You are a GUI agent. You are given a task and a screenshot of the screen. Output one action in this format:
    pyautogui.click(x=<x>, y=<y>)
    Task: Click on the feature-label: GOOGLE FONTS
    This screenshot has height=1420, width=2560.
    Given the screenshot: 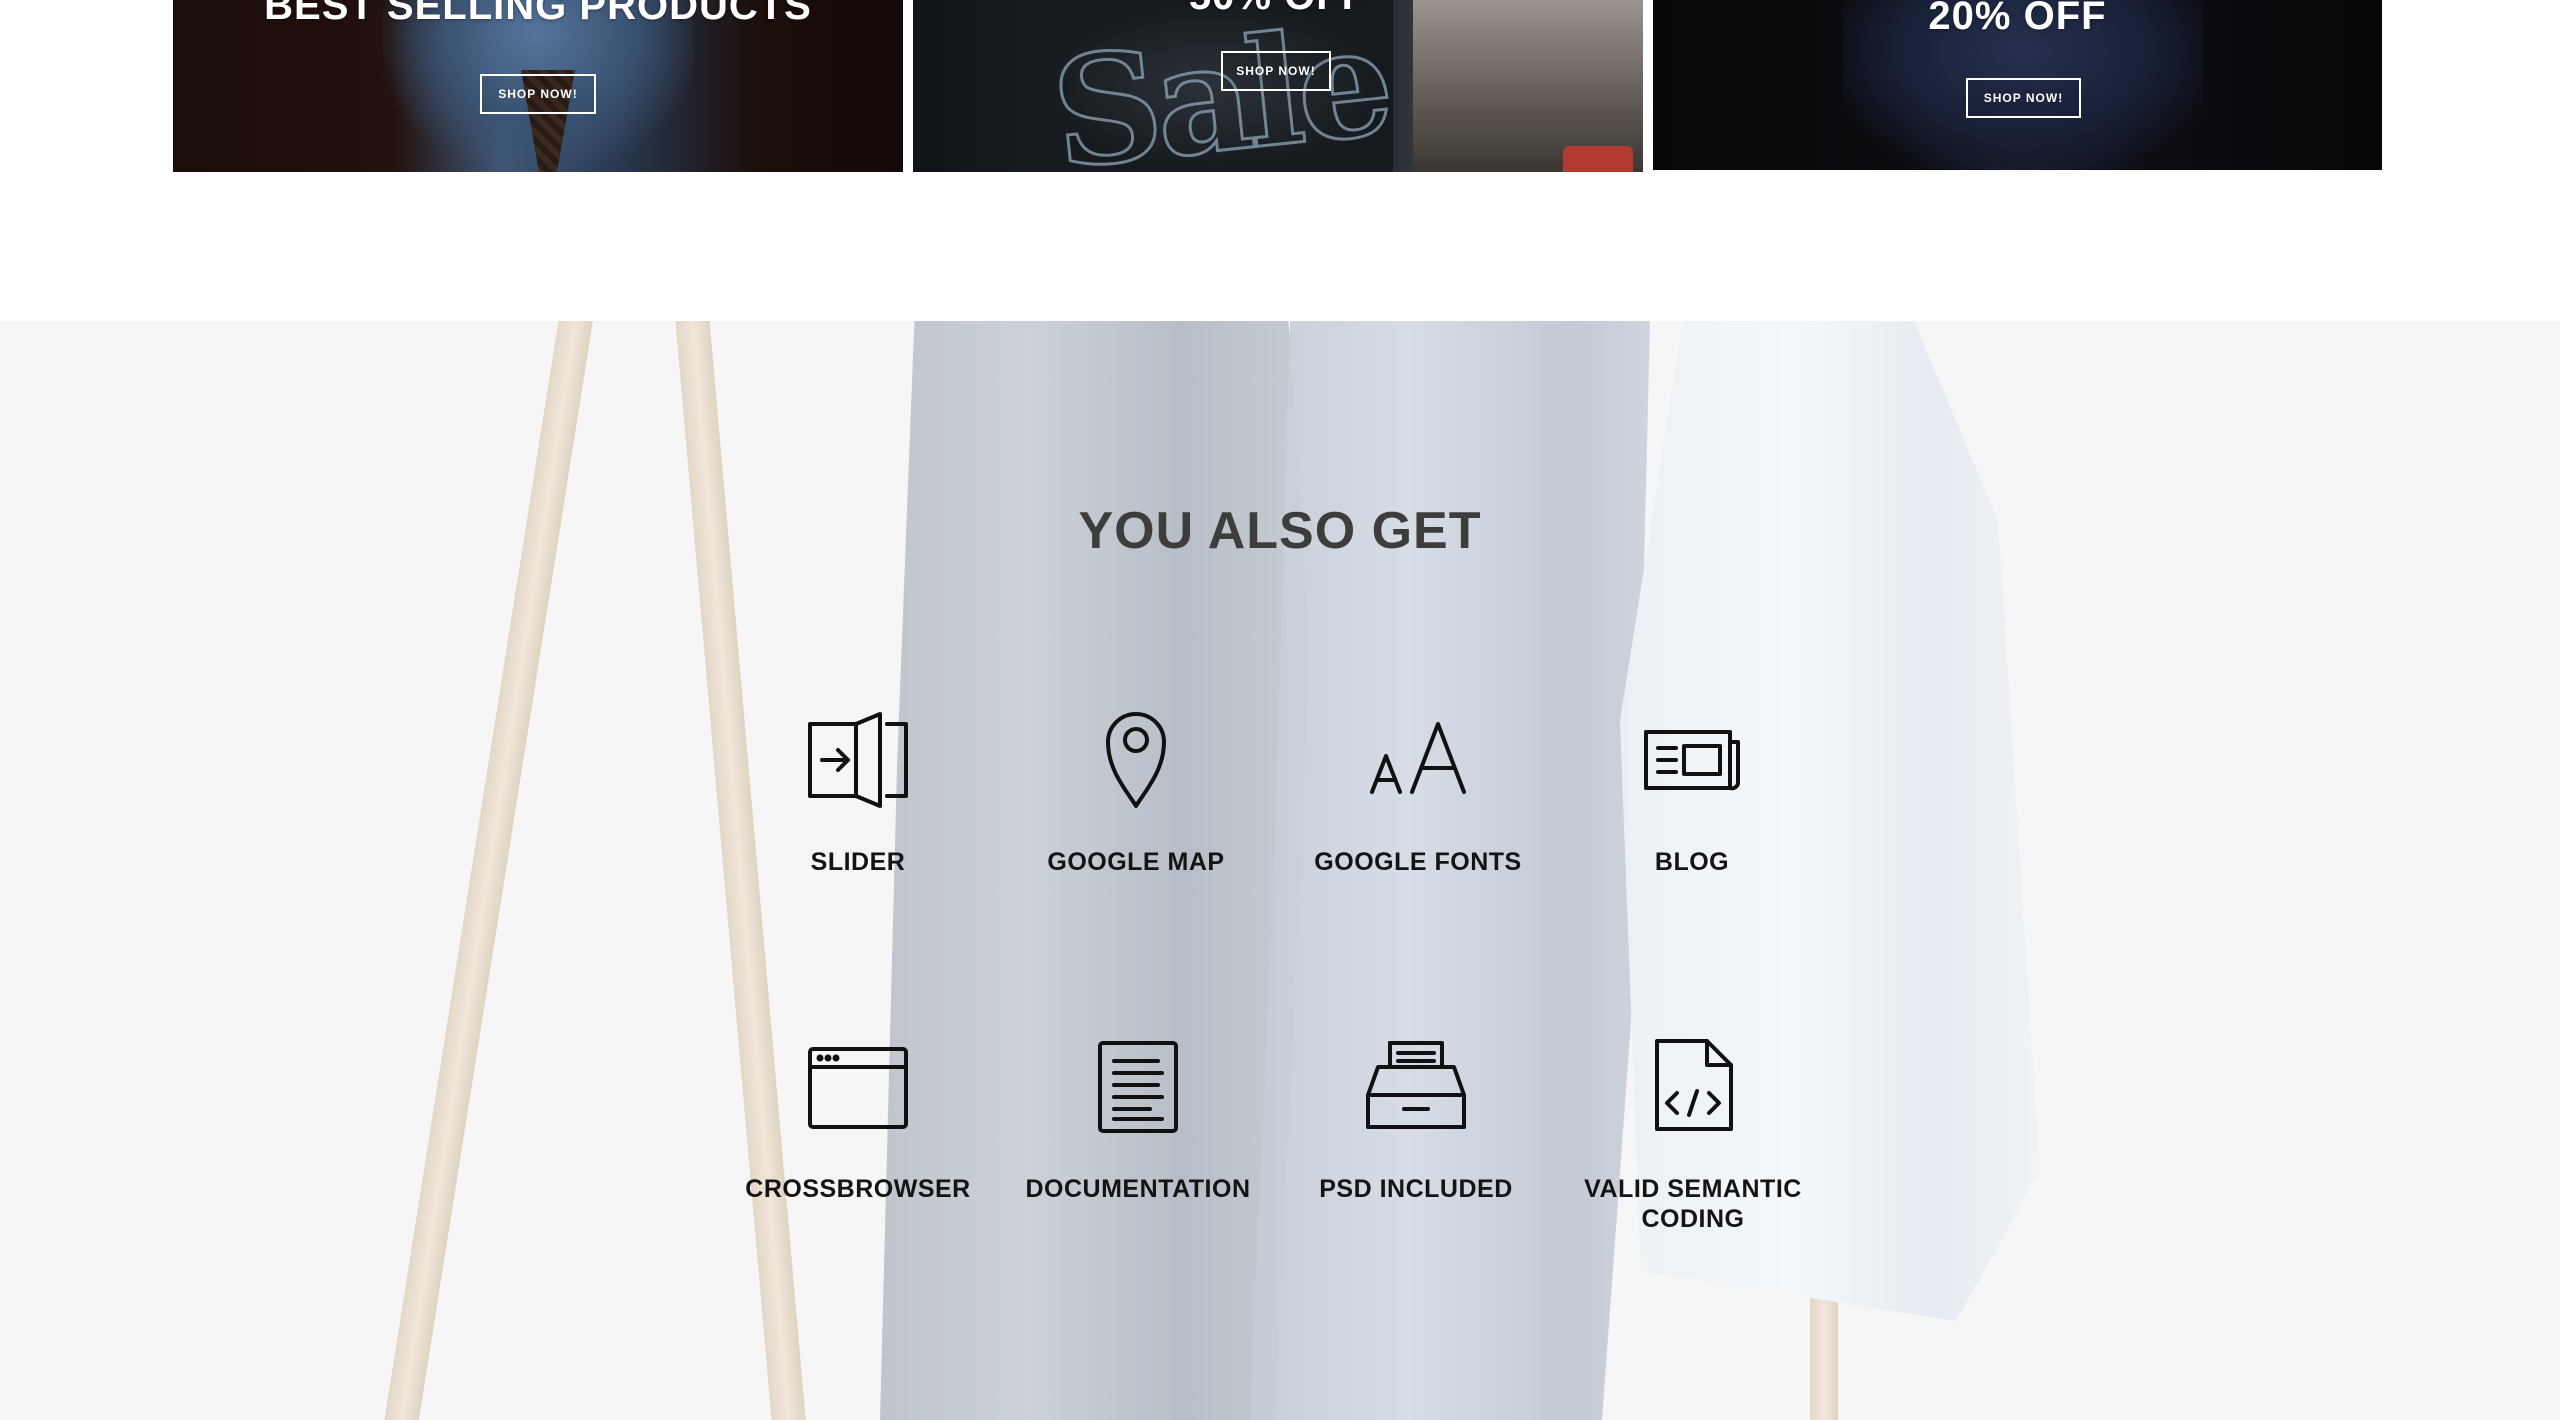 What is the action you would take?
    pyautogui.click(x=1418, y=862)
    